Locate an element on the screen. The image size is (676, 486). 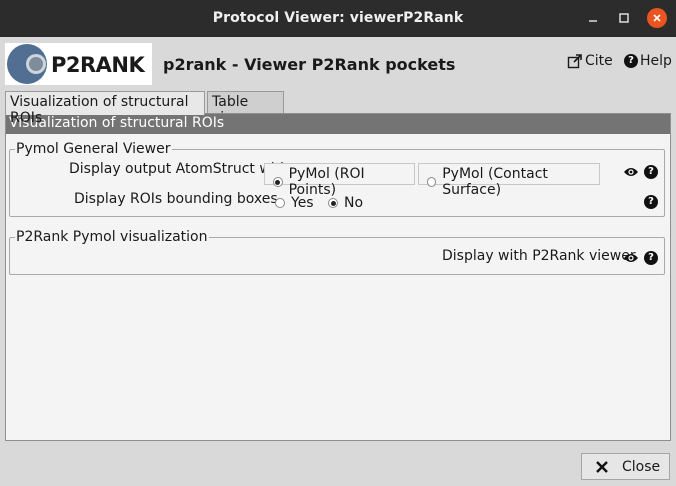
close-button: Close is located at coordinates (625, 466).